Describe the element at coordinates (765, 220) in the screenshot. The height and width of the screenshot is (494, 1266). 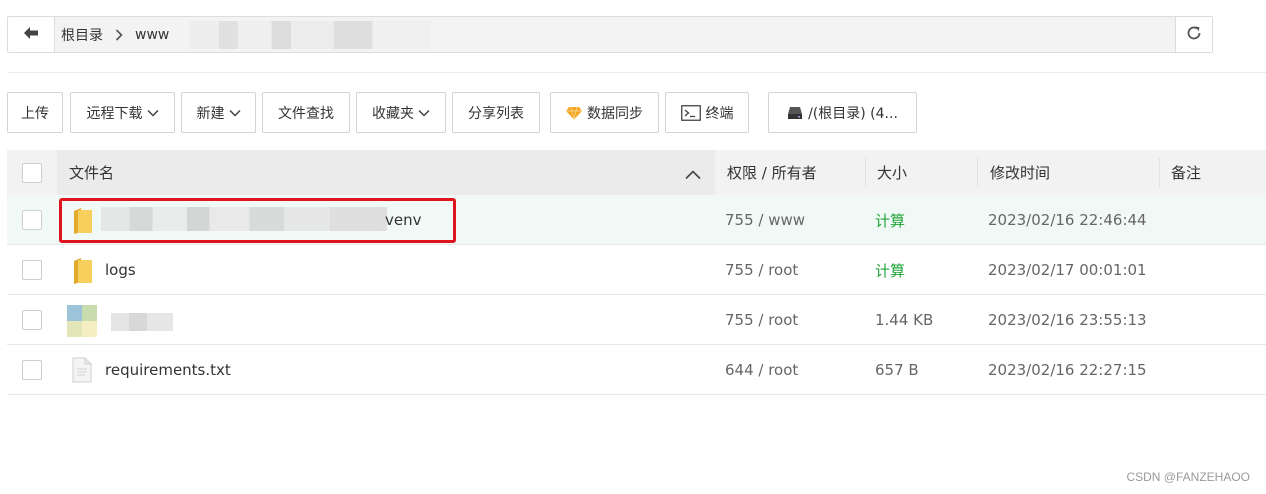
I see `permission-owner: 755 / www` at that location.